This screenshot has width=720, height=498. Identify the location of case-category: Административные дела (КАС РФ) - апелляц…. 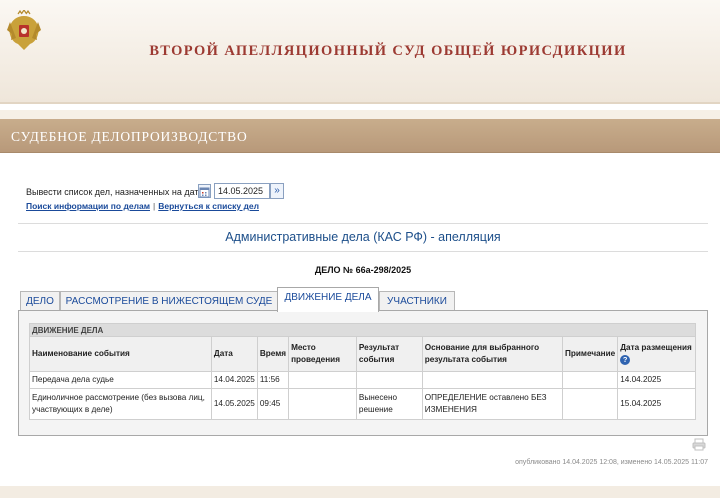
(363, 237).